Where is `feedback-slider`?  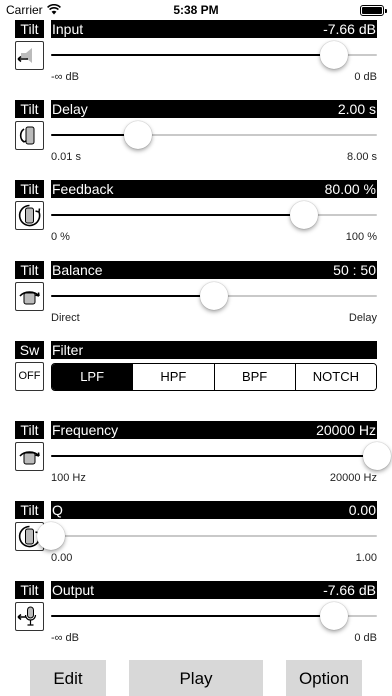
feedback-slider is located at coordinates (214, 215).